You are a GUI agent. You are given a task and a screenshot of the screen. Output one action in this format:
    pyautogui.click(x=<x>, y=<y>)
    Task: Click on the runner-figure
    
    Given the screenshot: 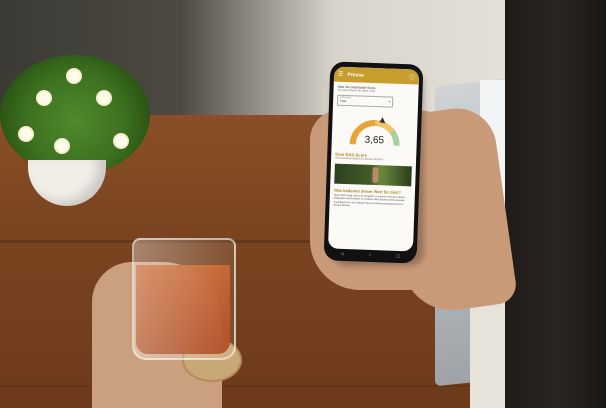 What is the action you would take?
    pyautogui.click(x=375, y=175)
    